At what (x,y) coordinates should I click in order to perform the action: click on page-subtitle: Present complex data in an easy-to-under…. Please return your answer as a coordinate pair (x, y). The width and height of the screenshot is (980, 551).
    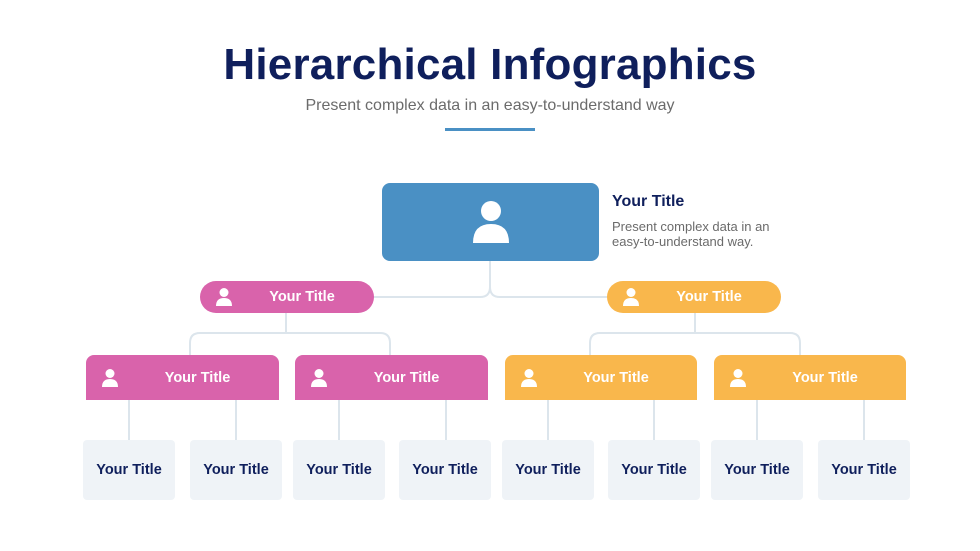
    Looking at the image, I should click on (490, 105).